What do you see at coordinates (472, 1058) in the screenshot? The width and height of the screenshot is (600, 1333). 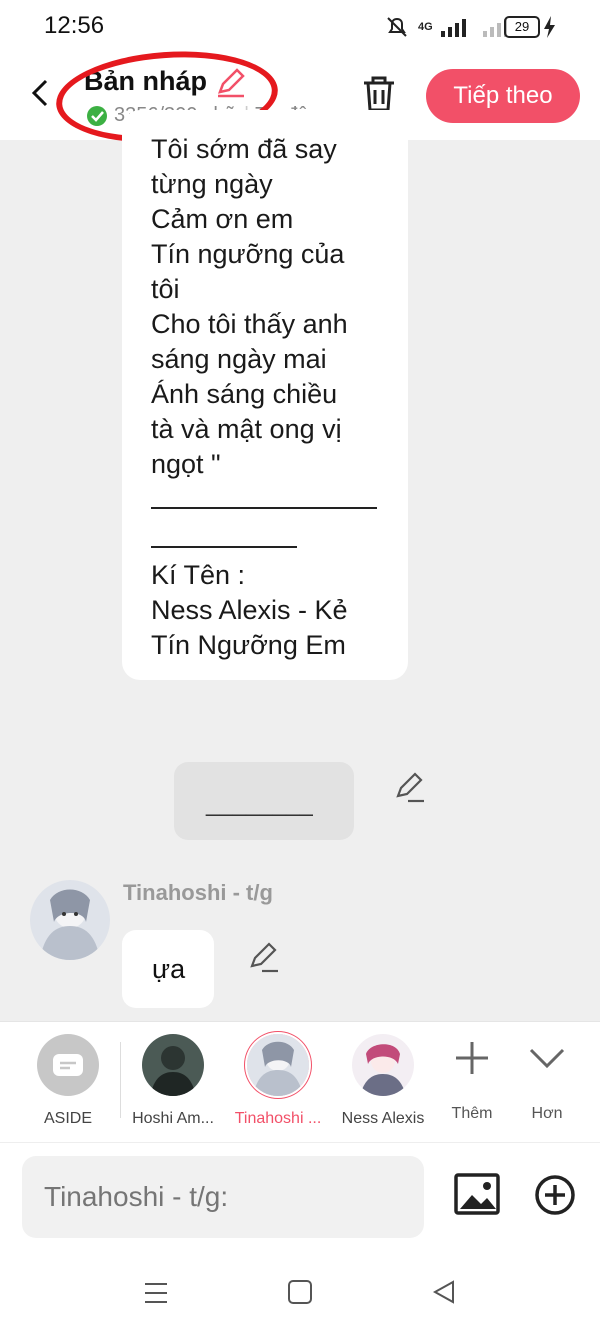 I see `plus-icon` at bounding box center [472, 1058].